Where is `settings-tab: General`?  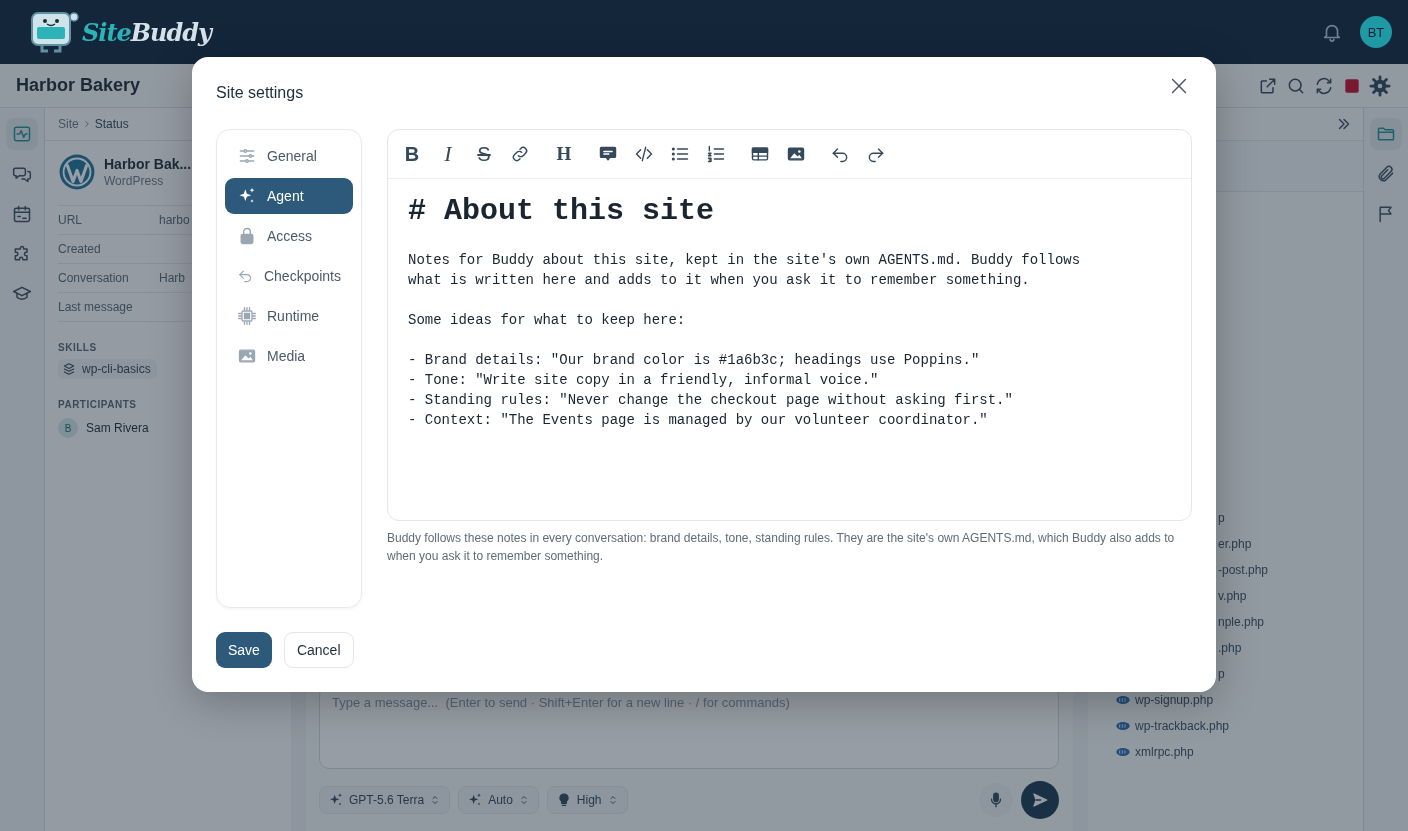
settings-tab: General is located at coordinates (289, 156).